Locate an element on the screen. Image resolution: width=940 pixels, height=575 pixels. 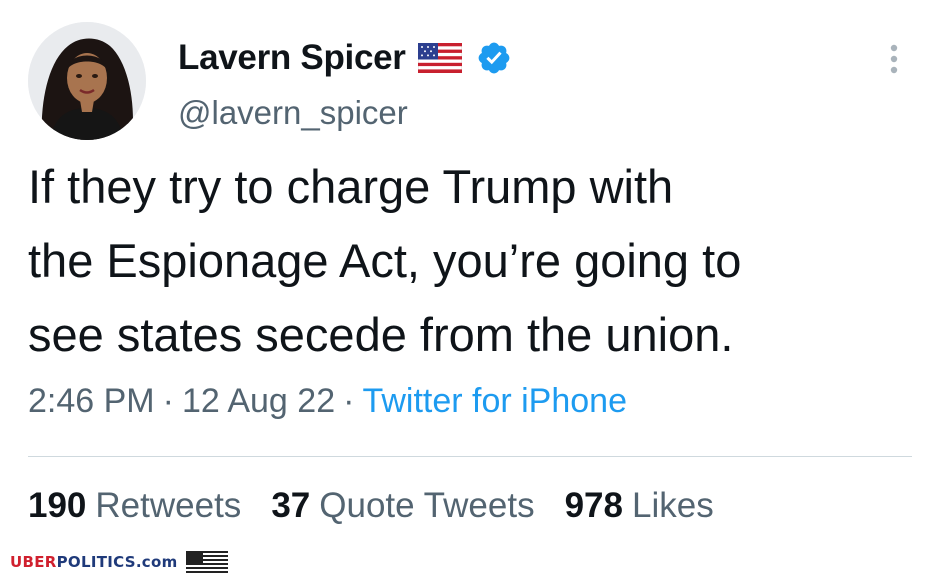
display-name: Lavern Spicer is located at coordinates (292, 58).